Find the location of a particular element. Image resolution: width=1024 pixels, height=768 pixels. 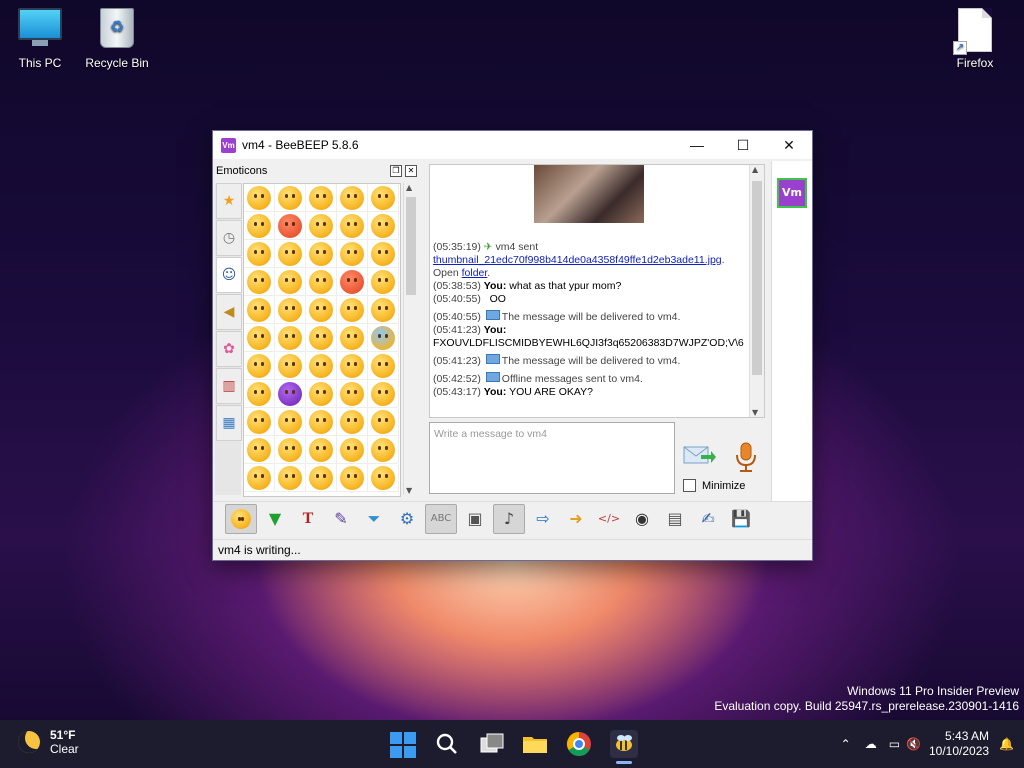

weather-widget: 51°F Clear is located at coordinates (48, 742).